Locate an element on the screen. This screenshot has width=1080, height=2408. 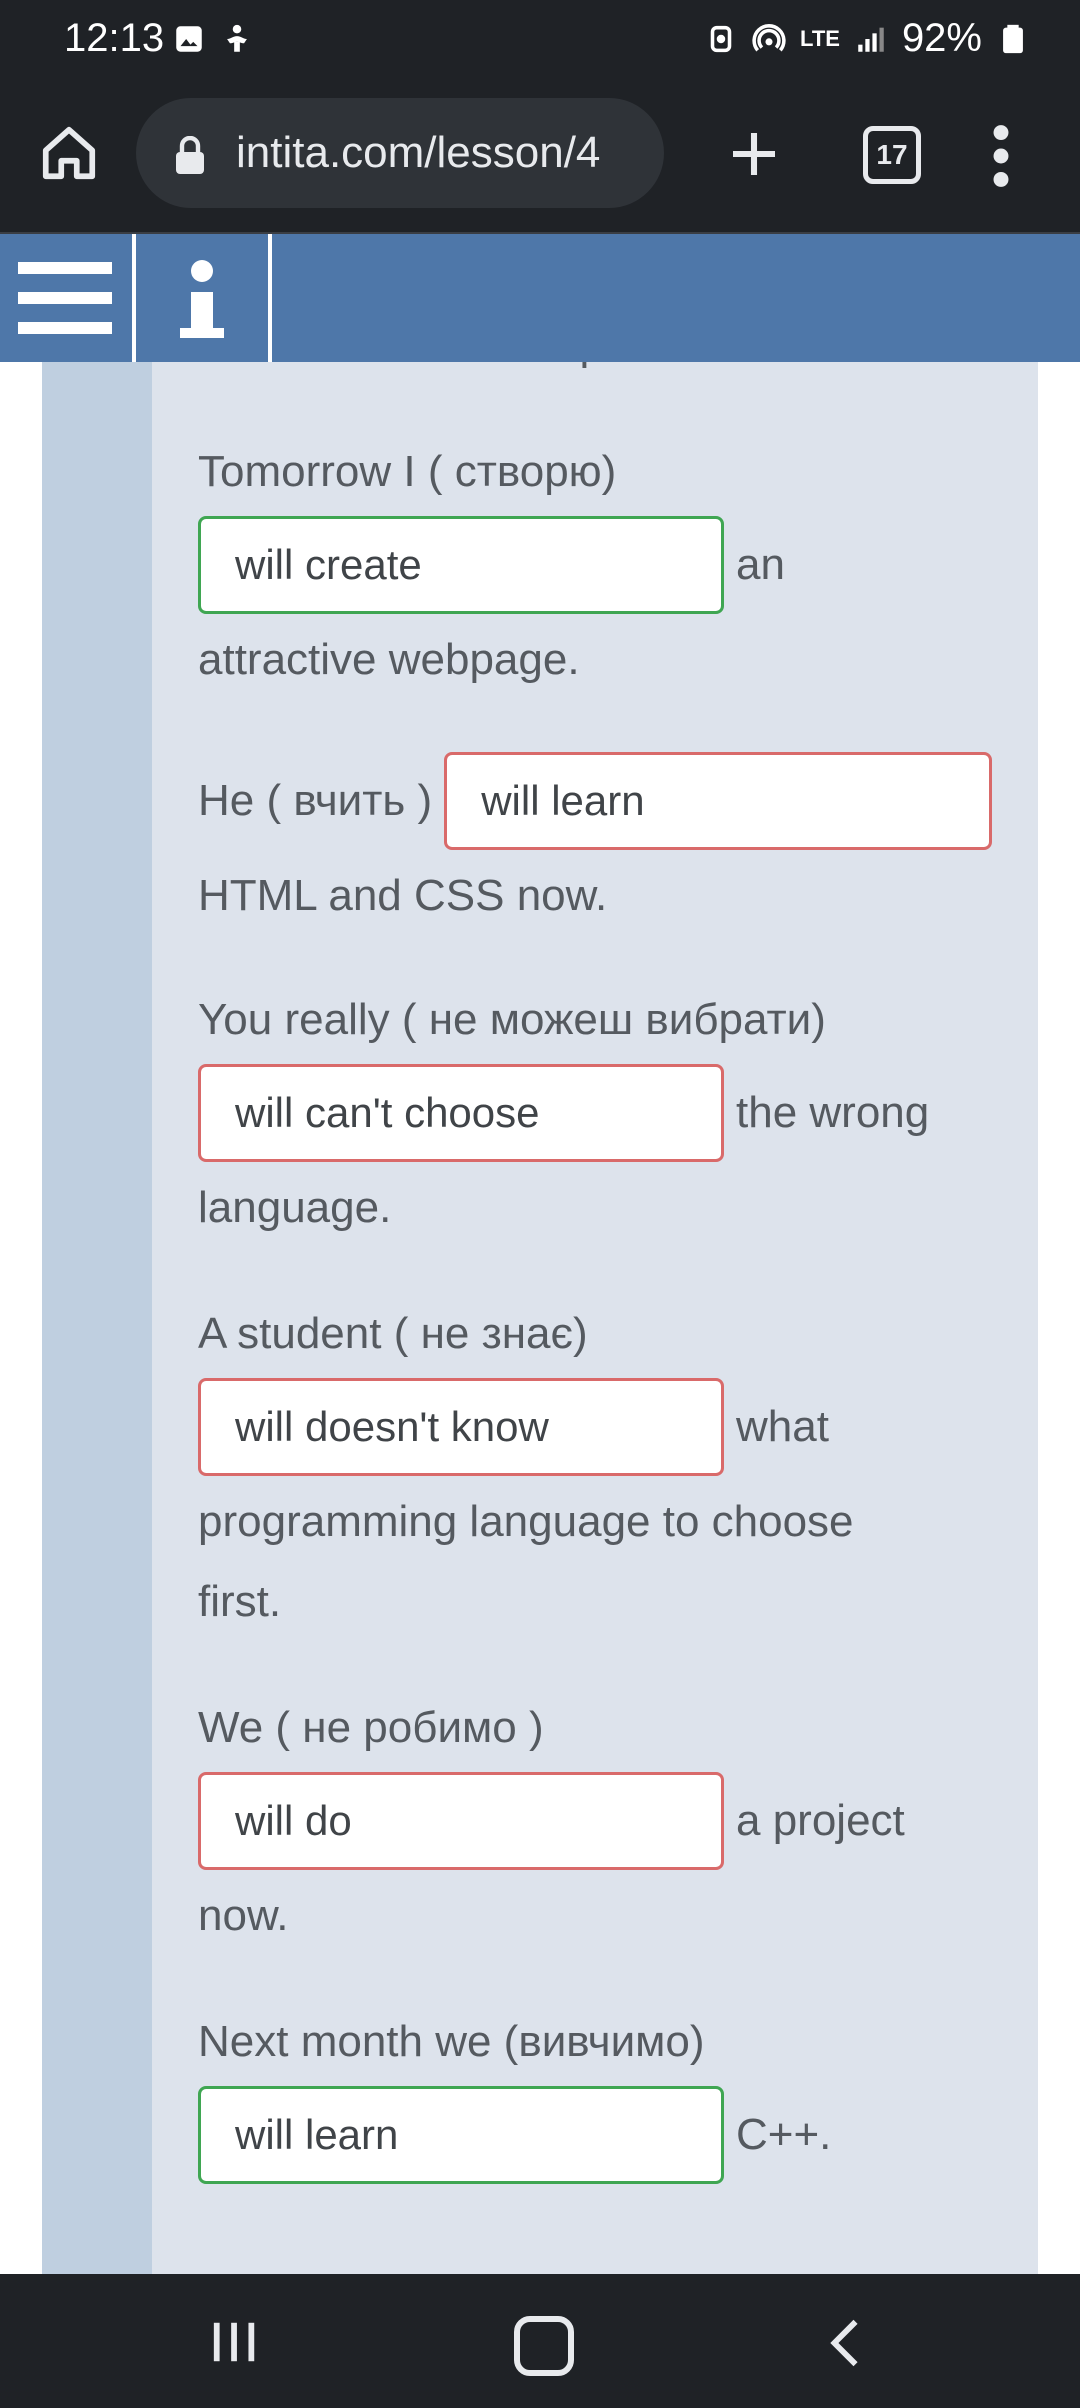
info-icon is located at coordinates (204, 298).